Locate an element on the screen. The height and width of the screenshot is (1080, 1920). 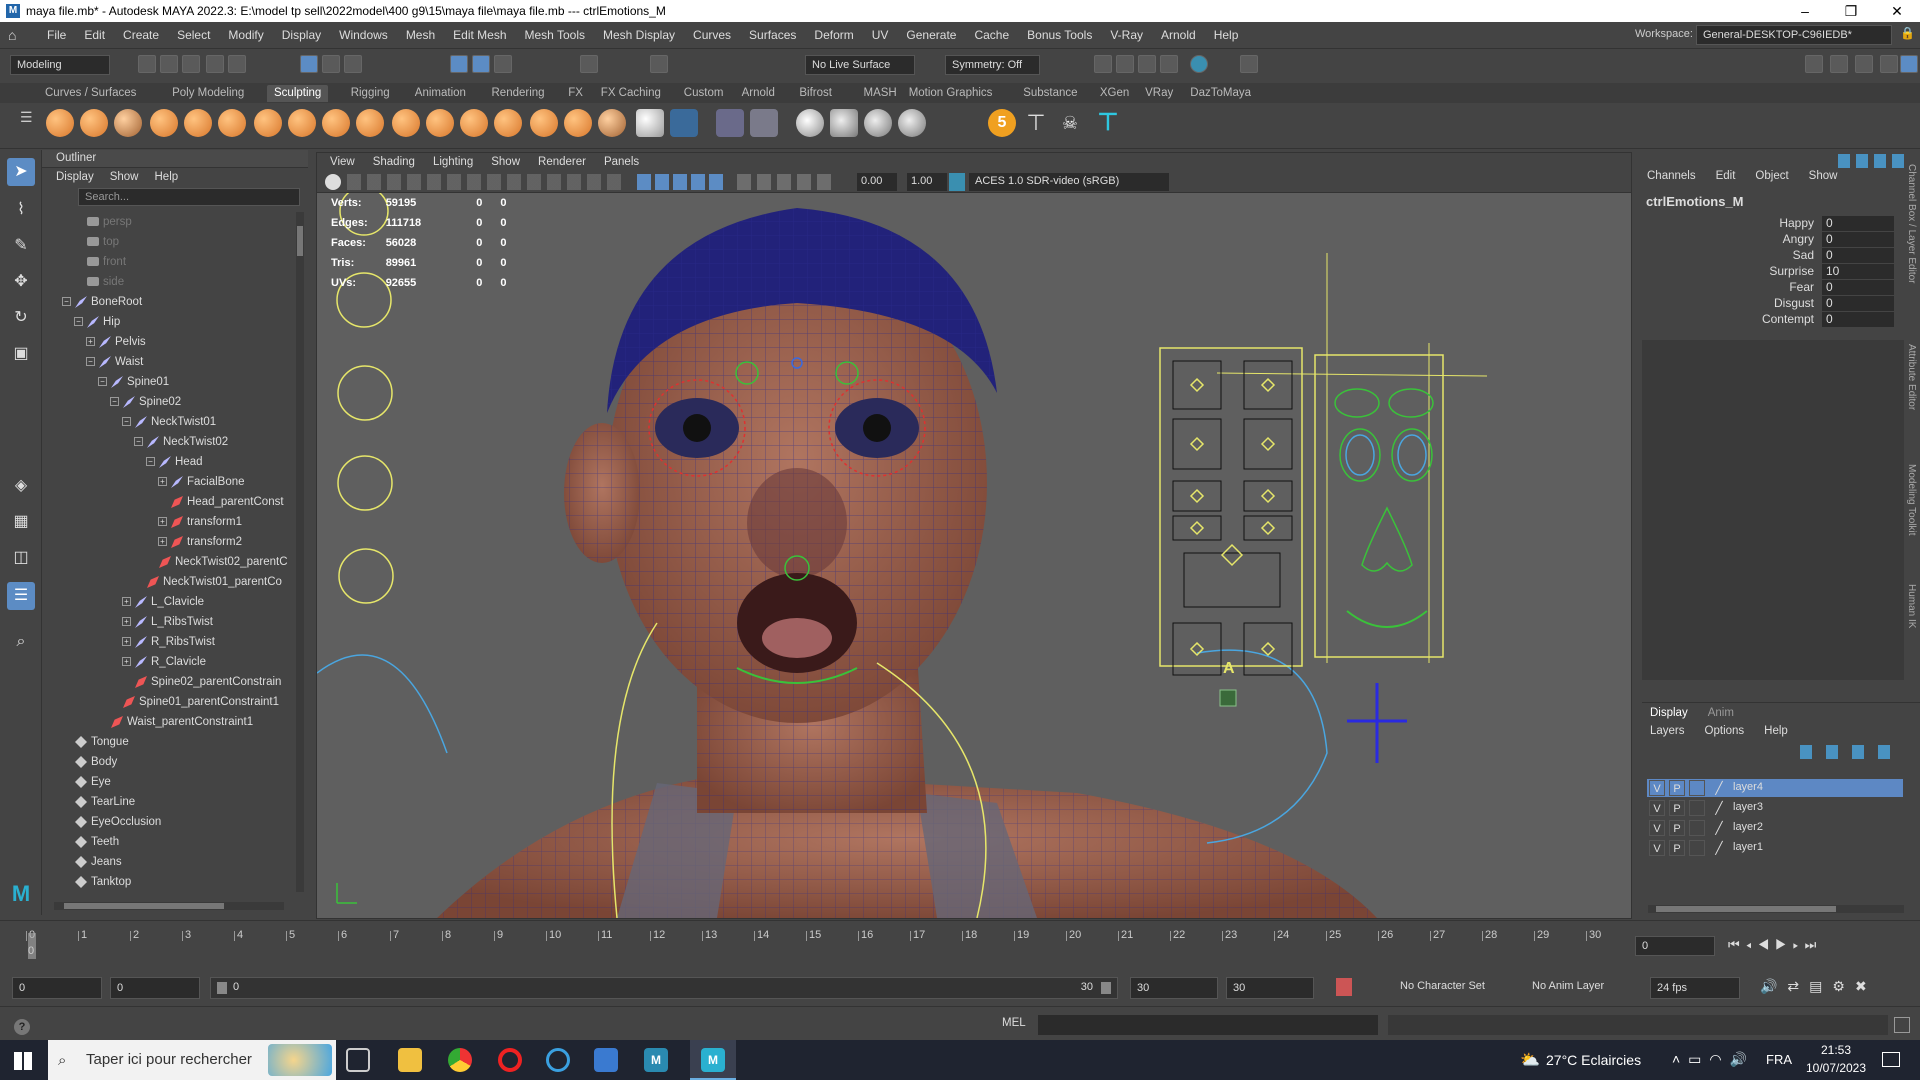
menu-display: Display is located at coordinates (301, 35).